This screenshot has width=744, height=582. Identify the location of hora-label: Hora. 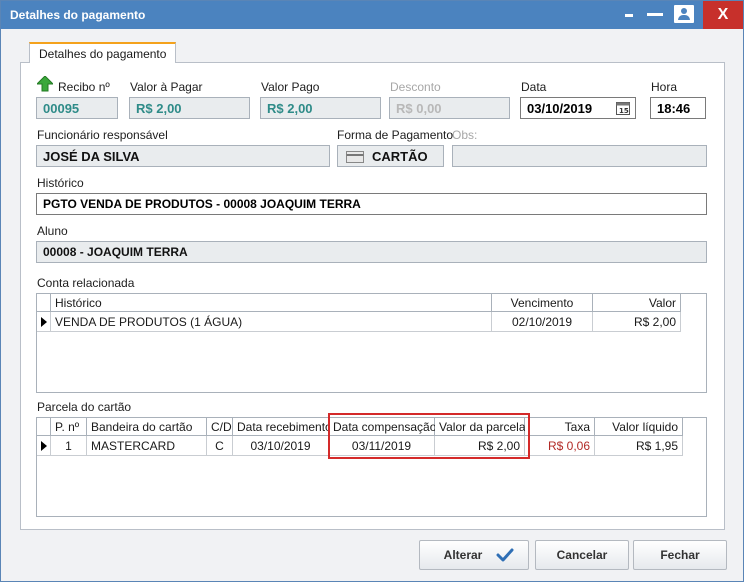
(664, 87).